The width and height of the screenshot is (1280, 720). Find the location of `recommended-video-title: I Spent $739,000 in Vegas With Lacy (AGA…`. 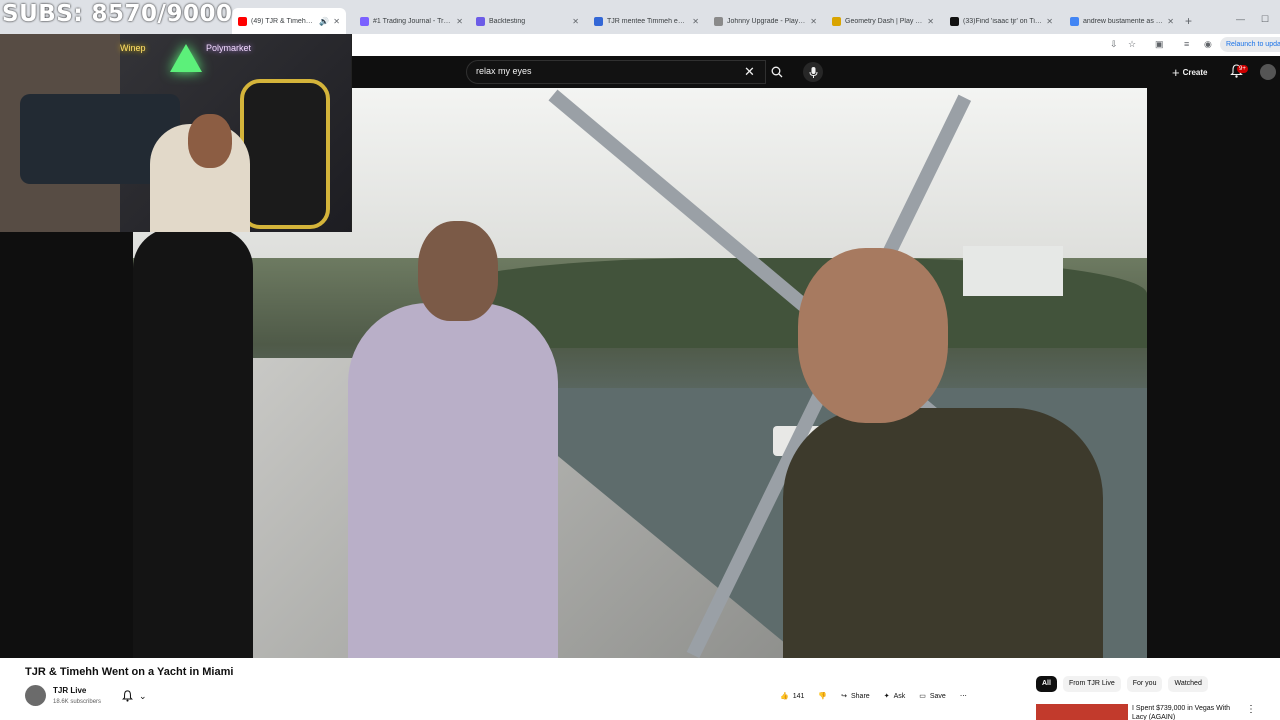

recommended-video-title: I Spent $739,000 in Vegas With Lacy (AGA… is located at coordinates (1187, 712).